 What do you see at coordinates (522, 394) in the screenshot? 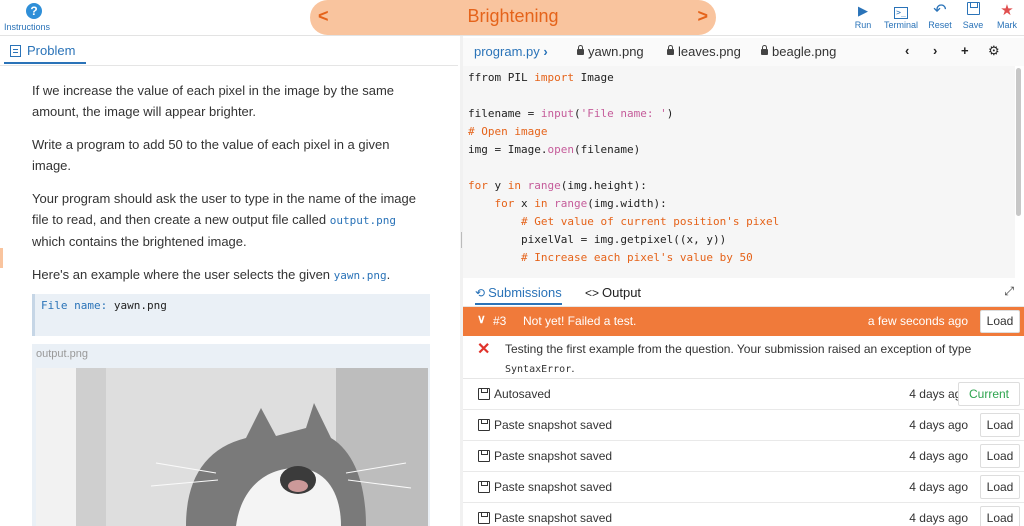
I see `history-label: Autosaved` at bounding box center [522, 394].